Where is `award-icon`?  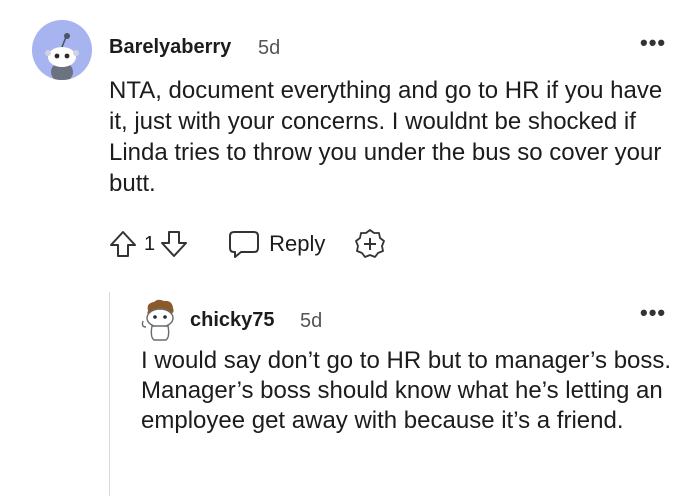 award-icon is located at coordinates (370, 244).